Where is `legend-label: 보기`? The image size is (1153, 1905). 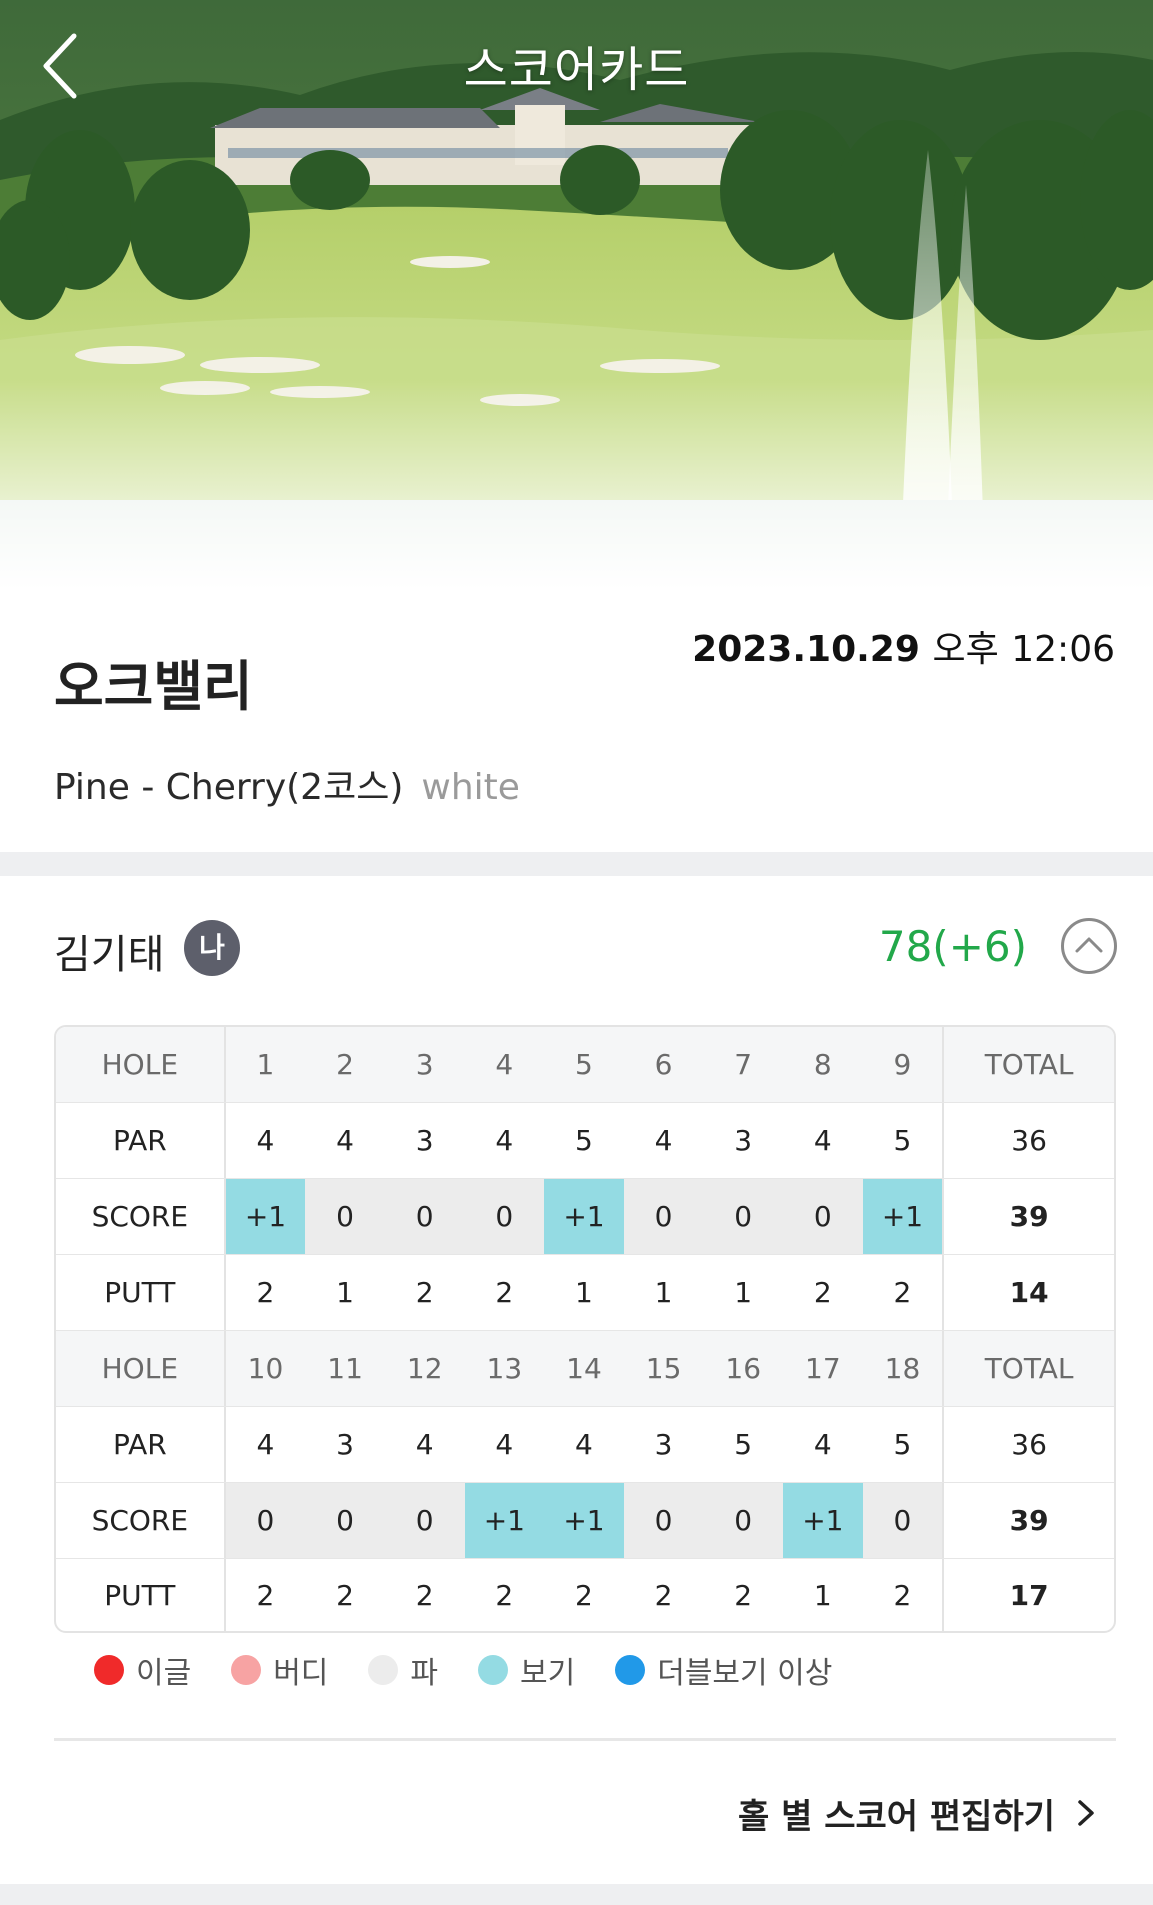 legend-label: 보기 is located at coordinates (548, 1673).